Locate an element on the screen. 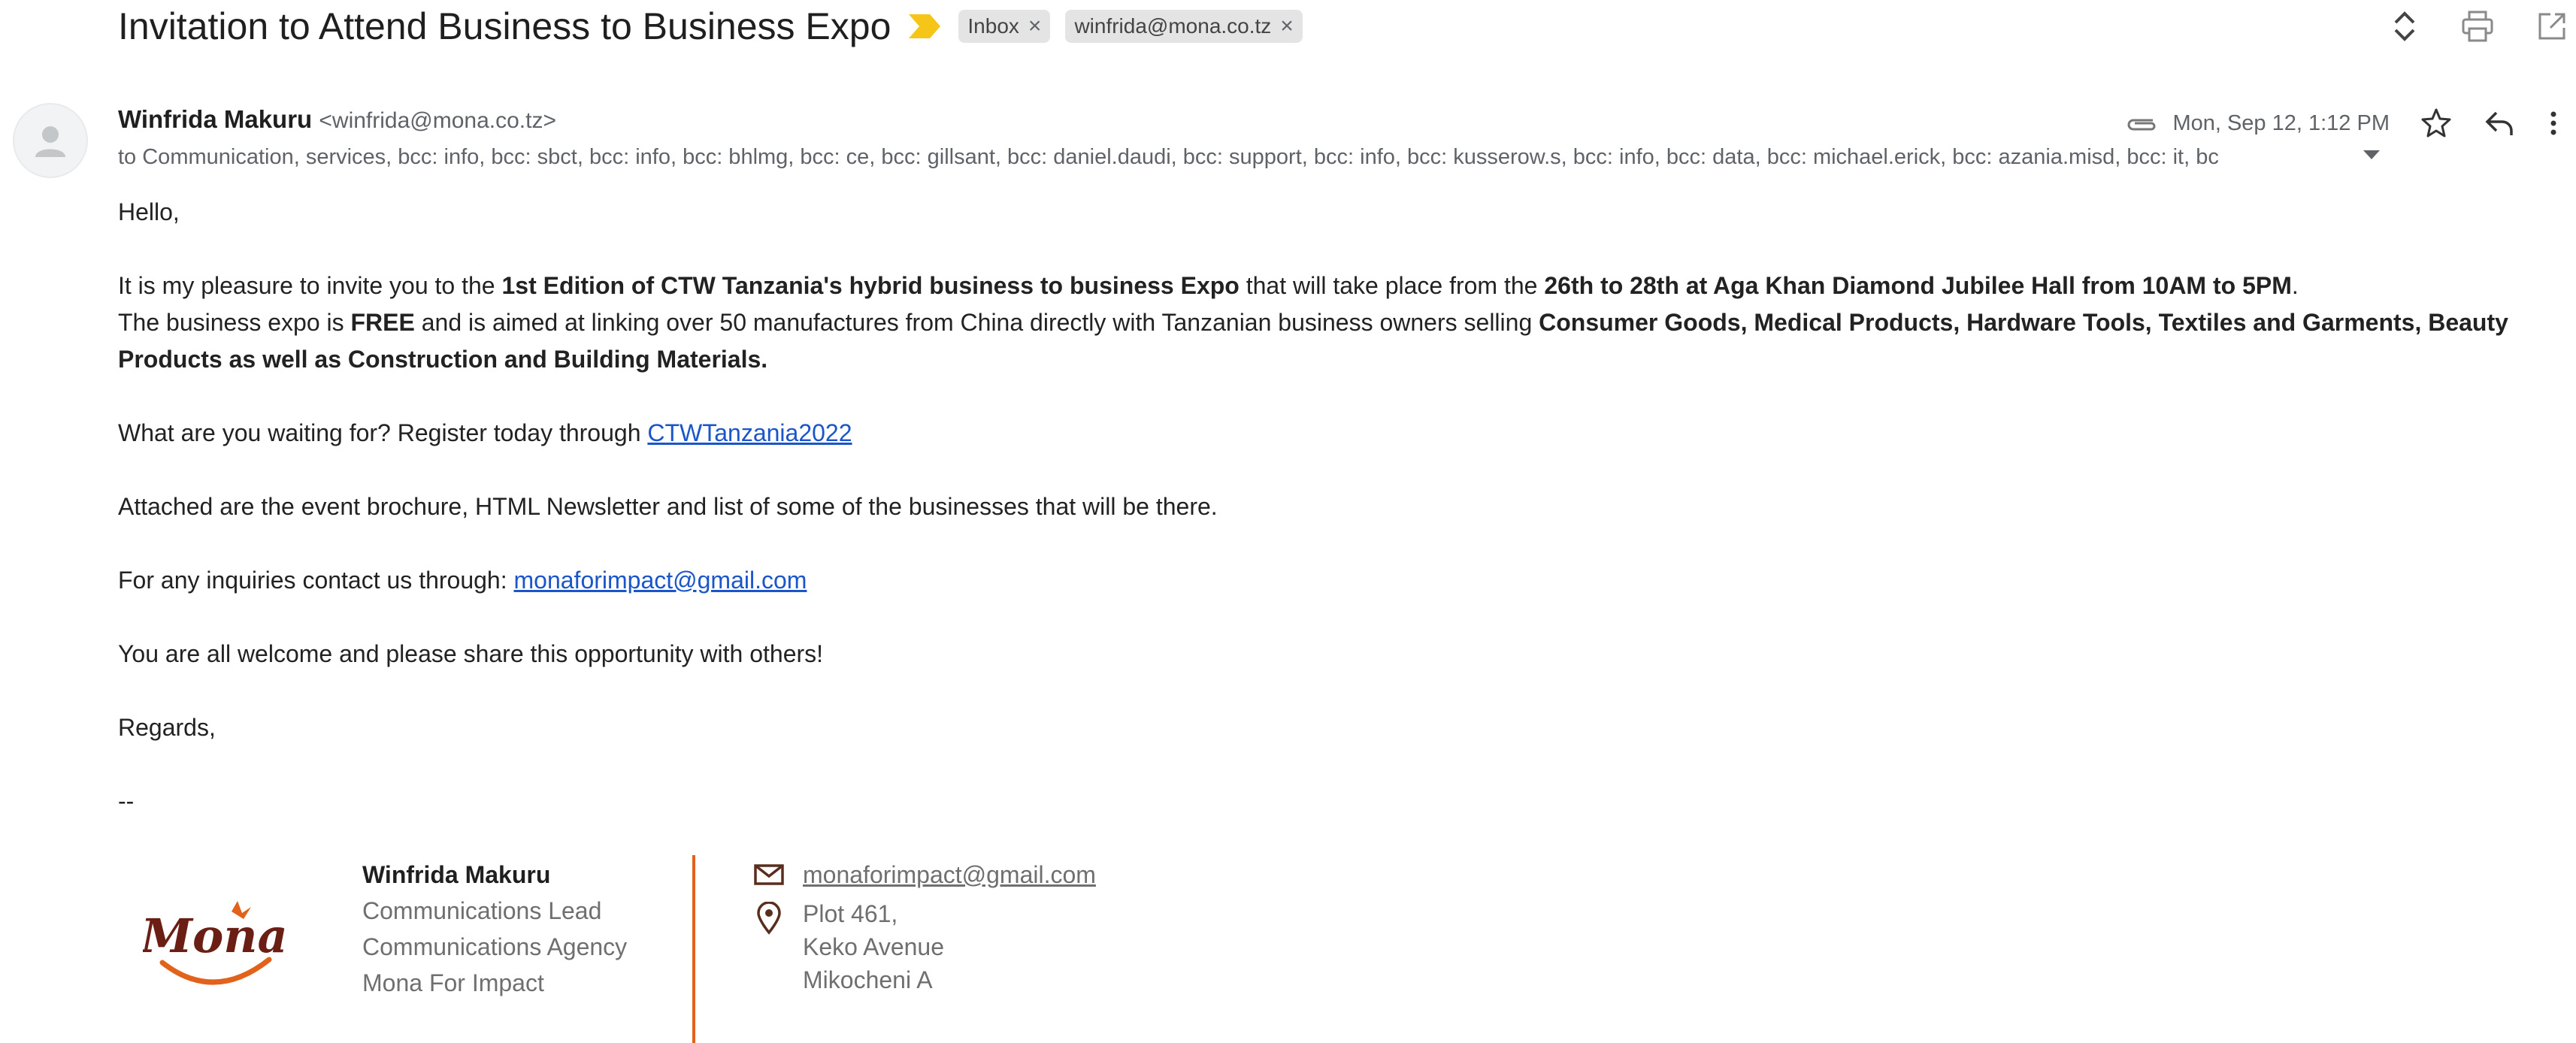  regards: Regards, is located at coordinates (167, 728).